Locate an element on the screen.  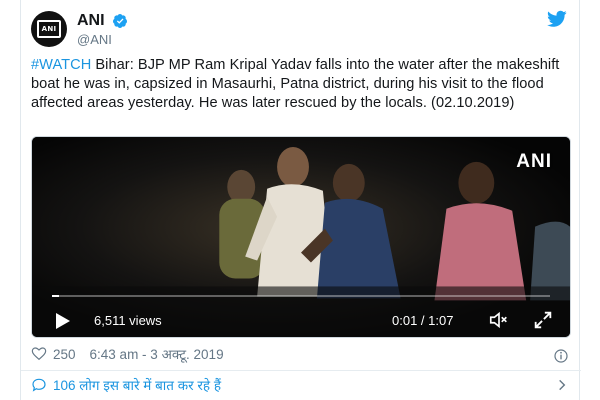
hashtag-link: #WATCH is located at coordinates (61, 65).